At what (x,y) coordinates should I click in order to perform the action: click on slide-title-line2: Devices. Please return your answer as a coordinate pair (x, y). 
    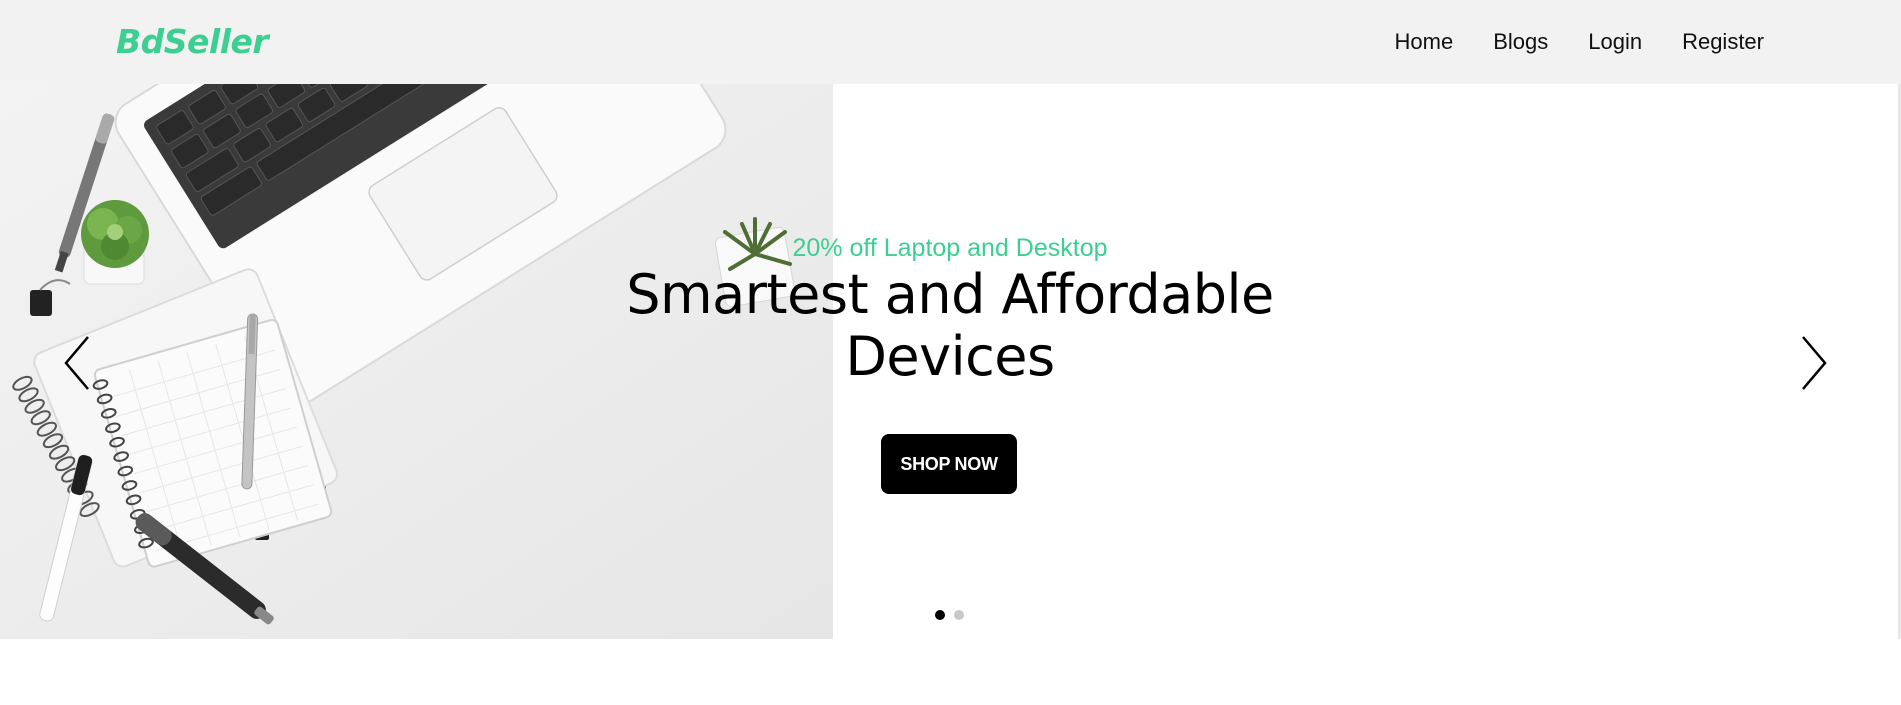
    Looking at the image, I should click on (950, 356).